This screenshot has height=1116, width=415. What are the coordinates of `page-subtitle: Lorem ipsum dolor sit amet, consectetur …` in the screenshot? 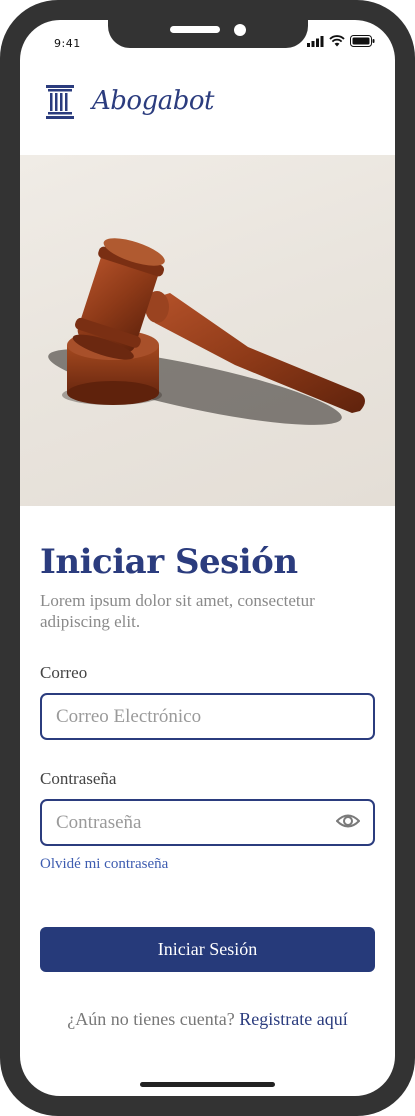 It's located at (177, 611).